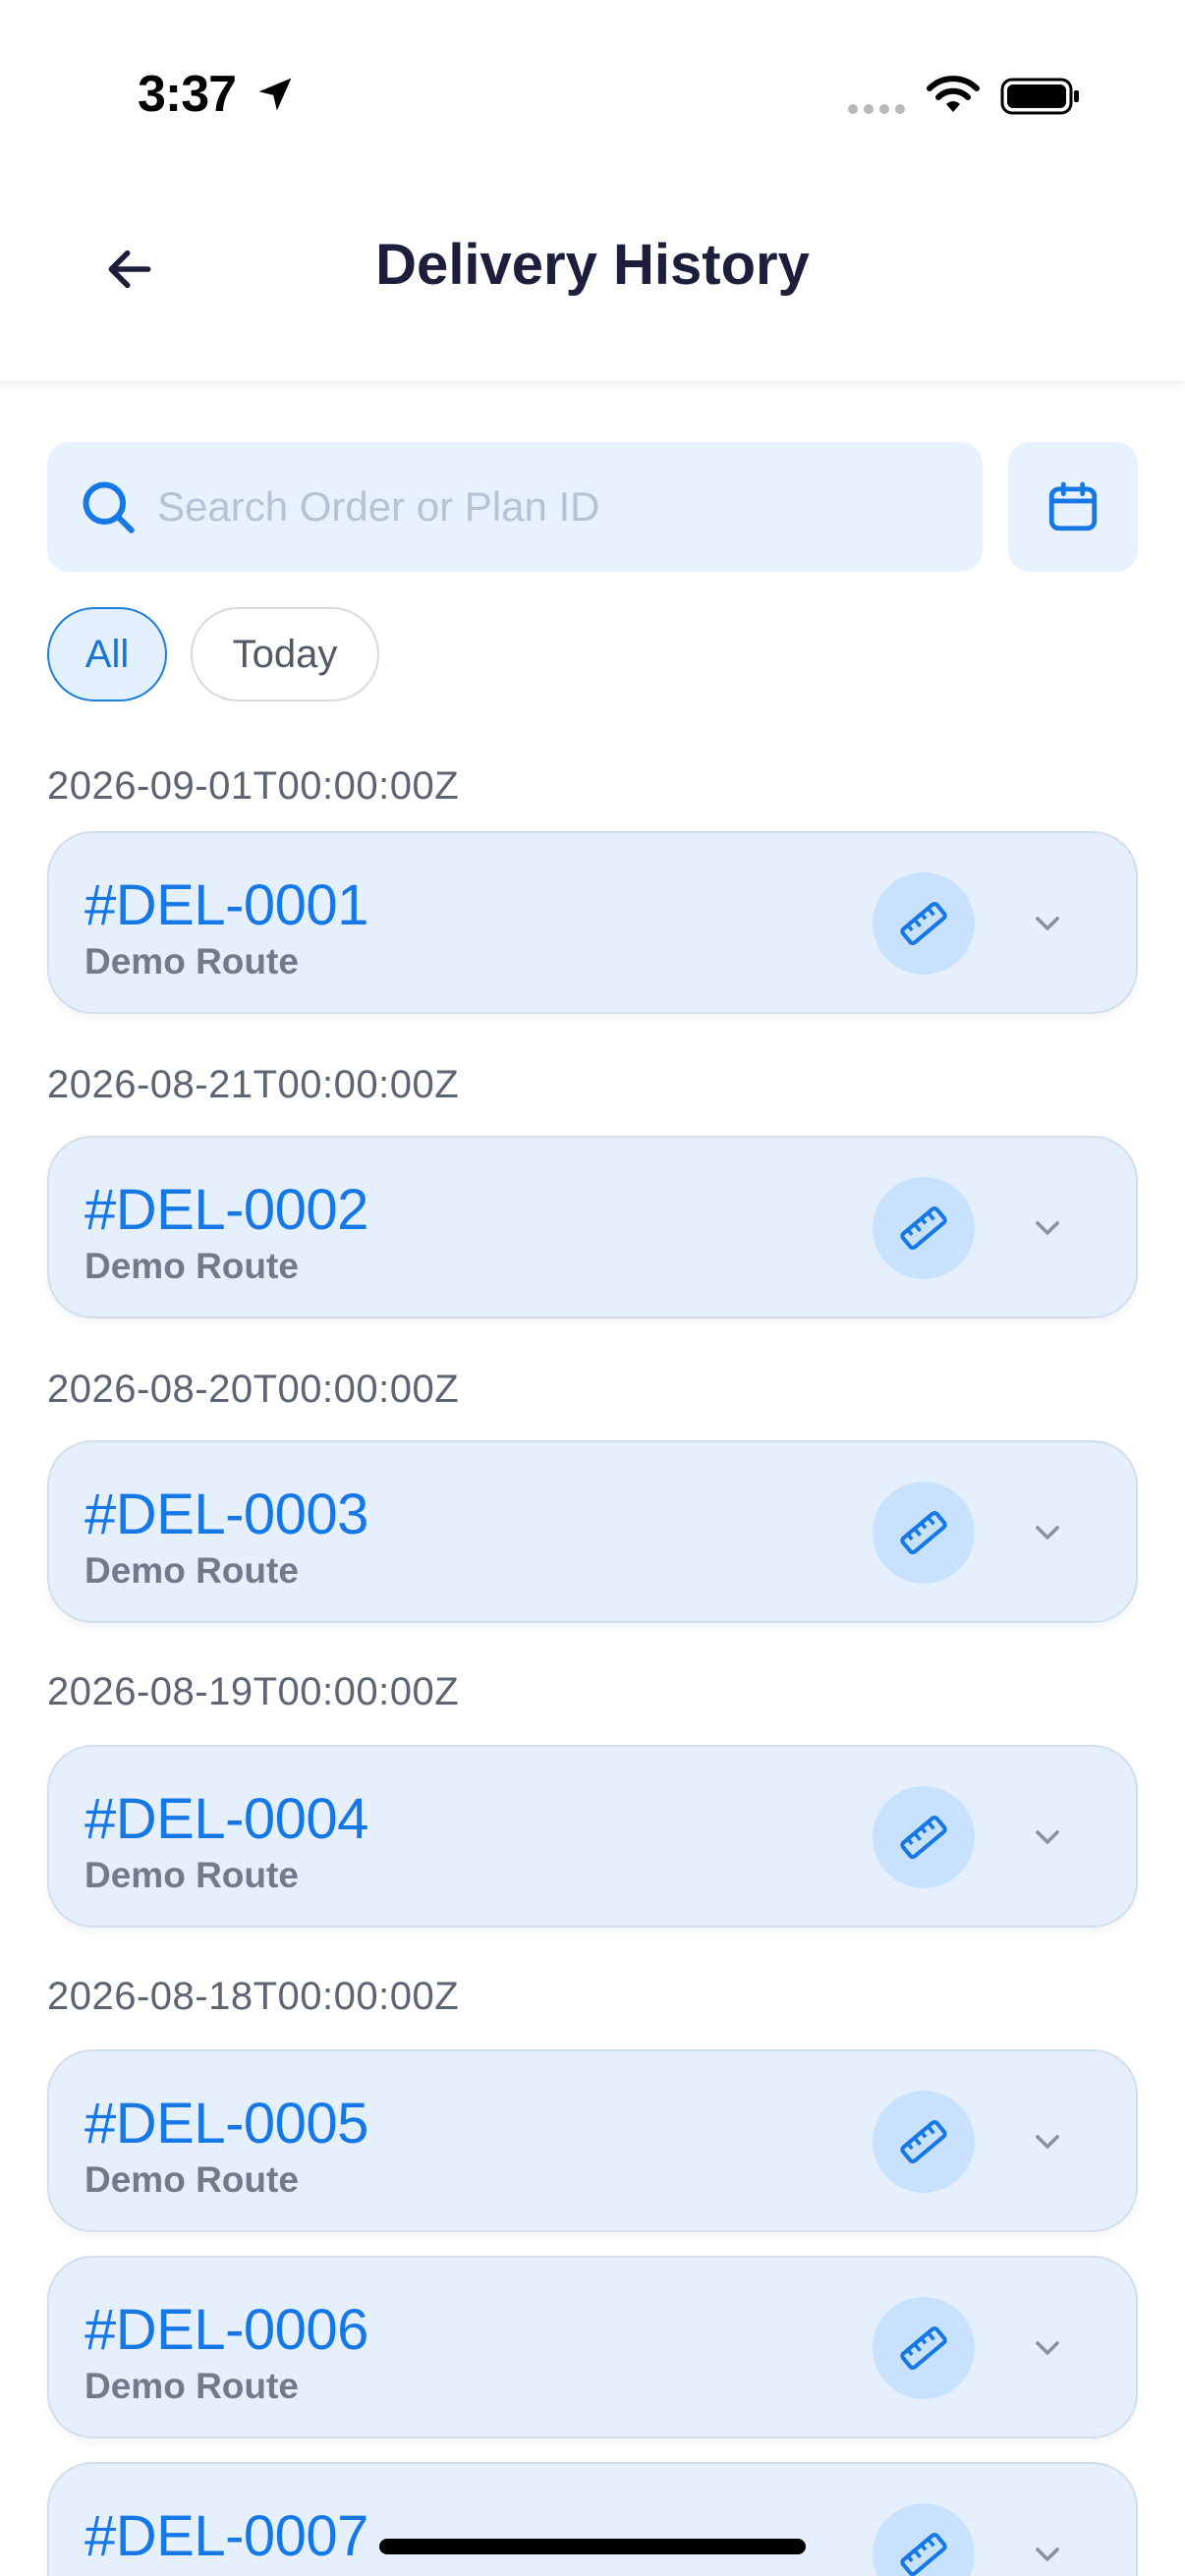  I want to click on delivery-card: #DEL-0002 Demo Route, so click(592, 1227).